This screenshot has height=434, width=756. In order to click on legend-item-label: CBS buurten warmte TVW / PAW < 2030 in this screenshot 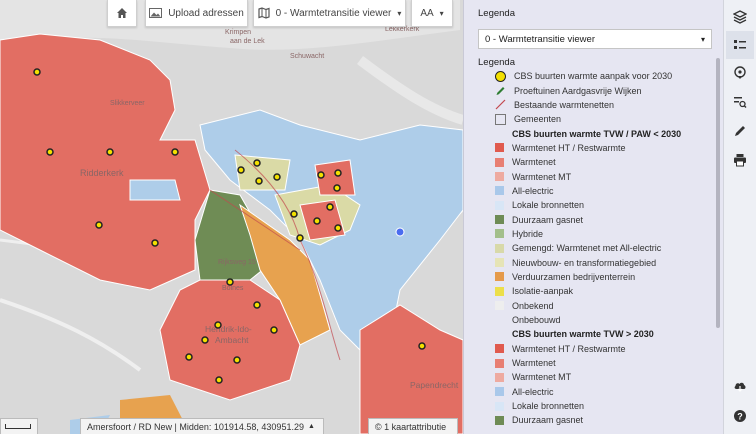, I will do `click(597, 133)`.